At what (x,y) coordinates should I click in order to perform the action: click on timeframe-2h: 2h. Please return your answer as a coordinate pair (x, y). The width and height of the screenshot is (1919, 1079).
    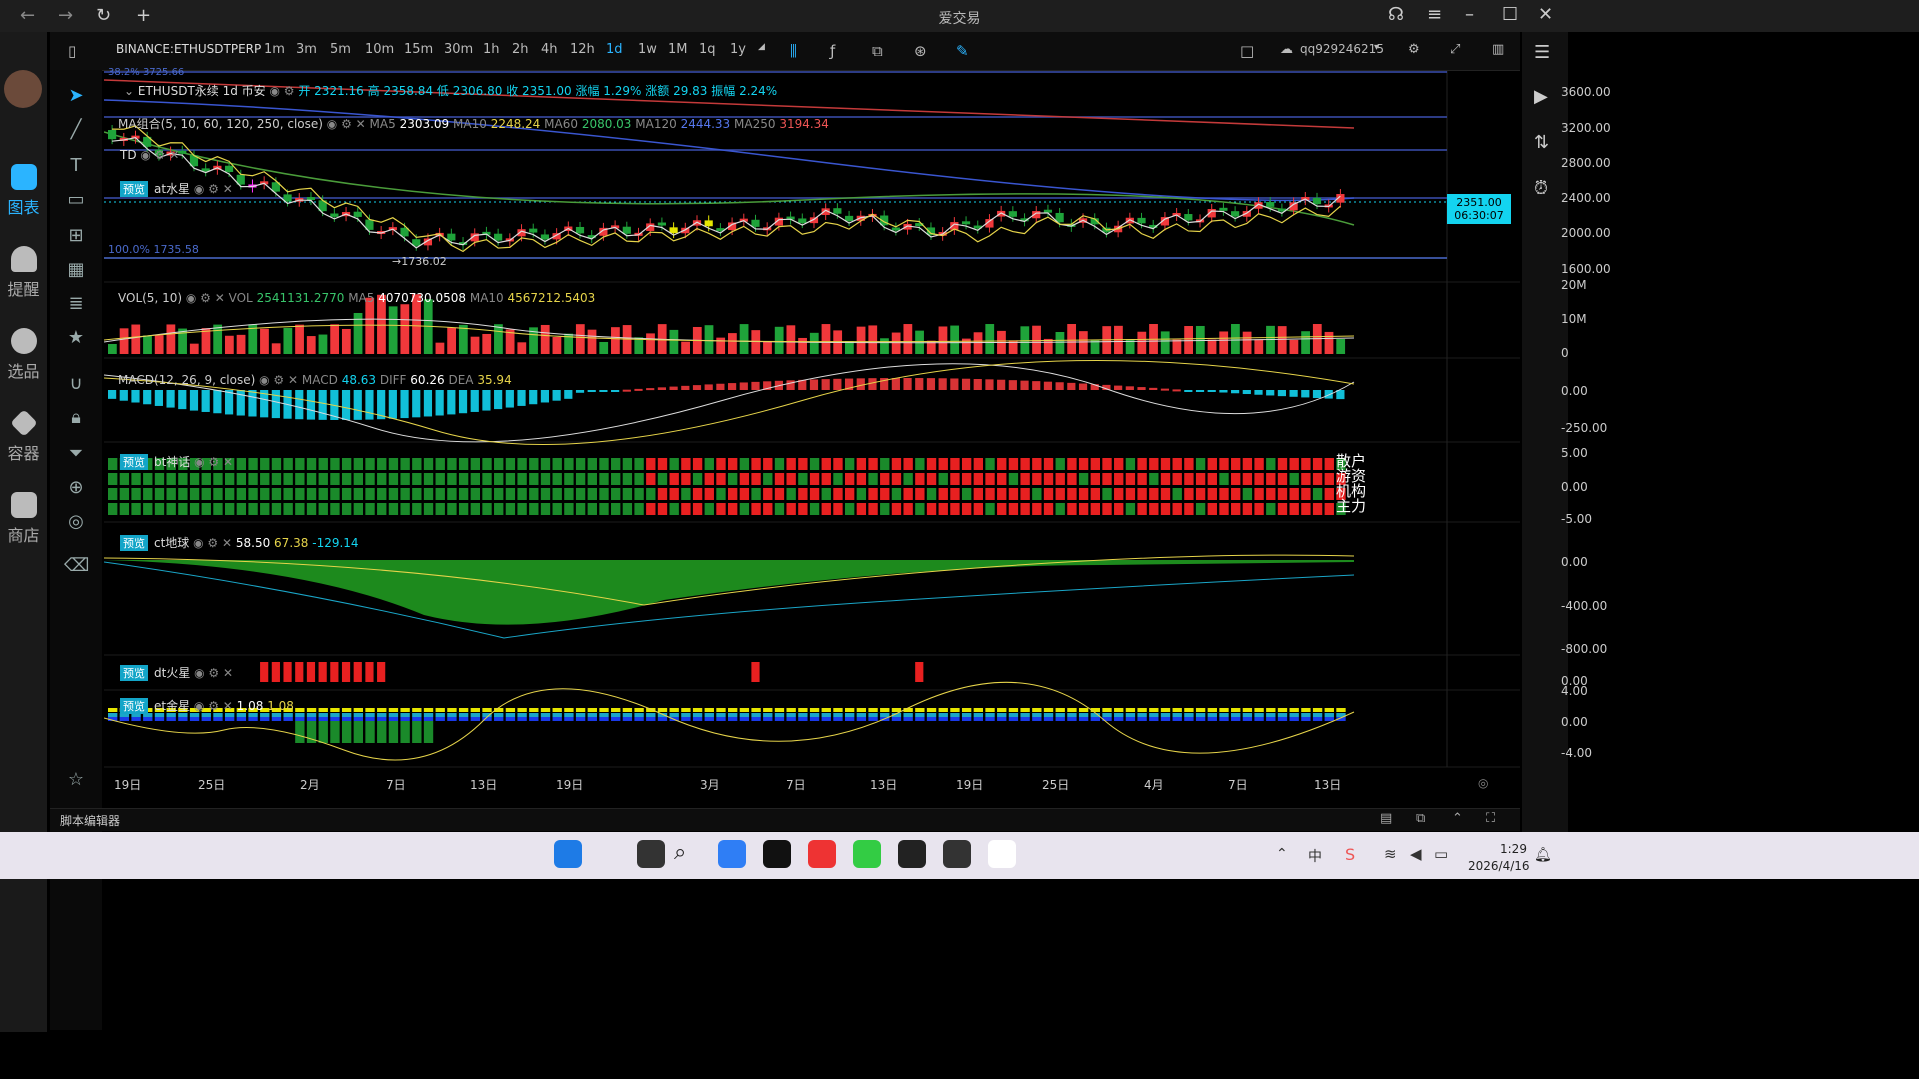
    Looking at the image, I should click on (520, 49).